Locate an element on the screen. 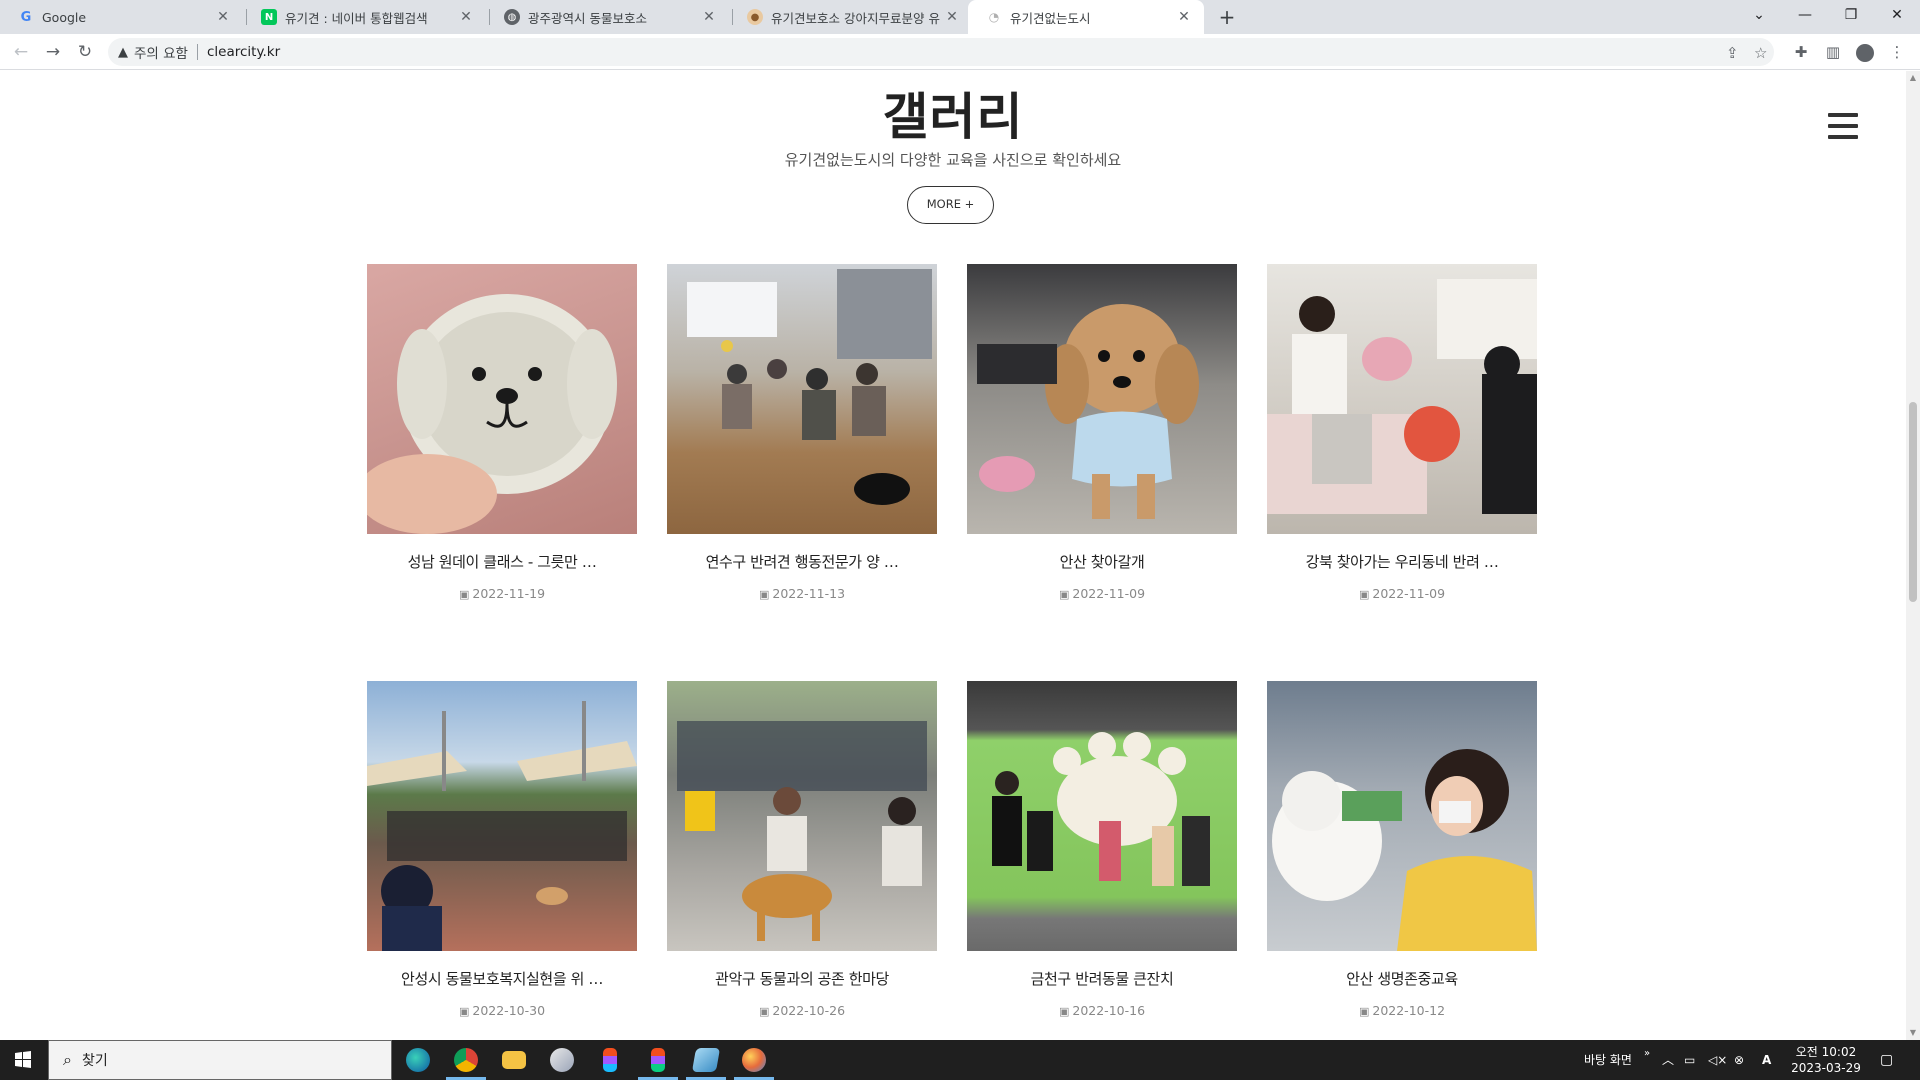 This screenshot has width=1920, height=1080. tab-google: G Google ✕ is located at coordinates (121, 17).